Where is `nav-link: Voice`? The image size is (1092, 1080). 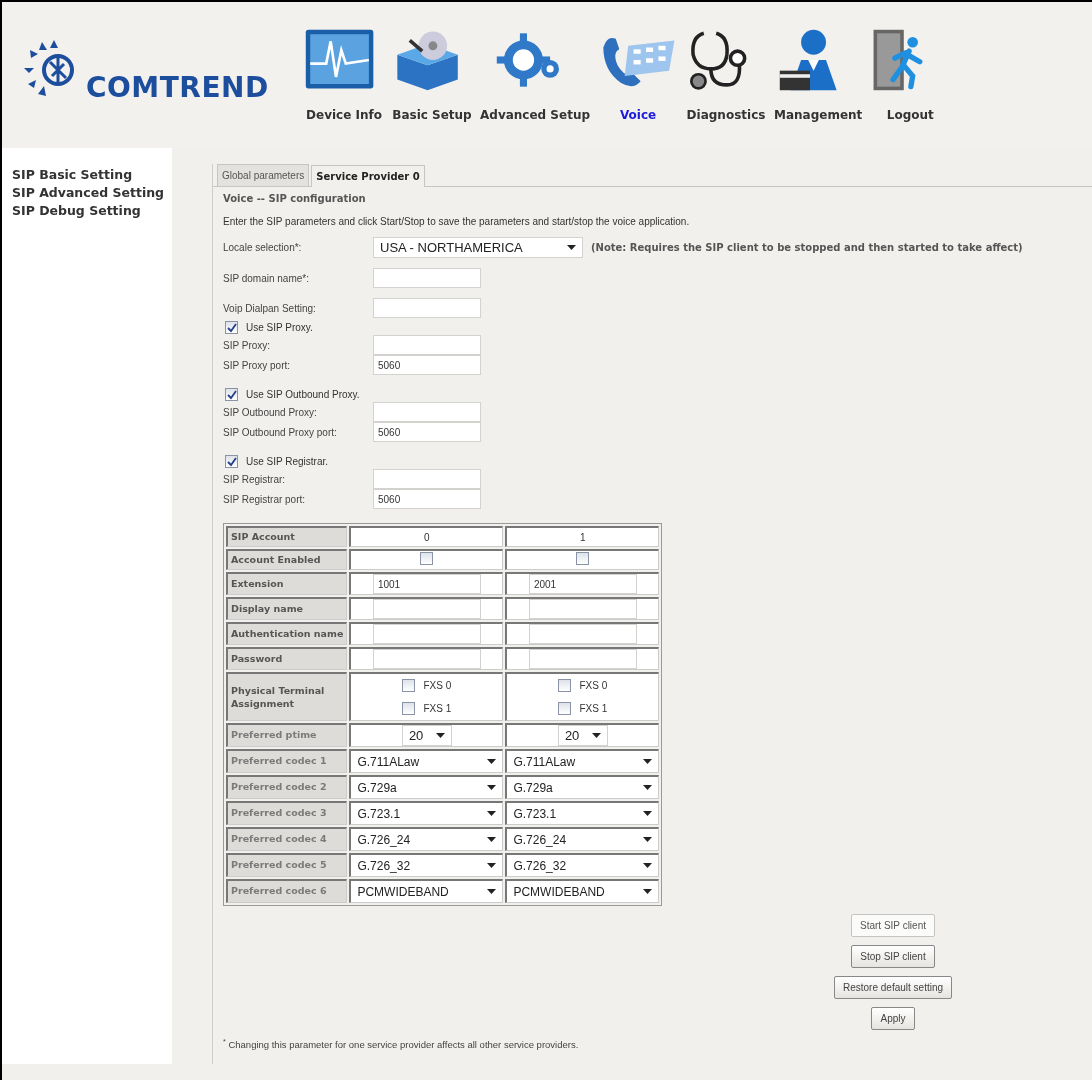 nav-link: Voice is located at coordinates (638, 115).